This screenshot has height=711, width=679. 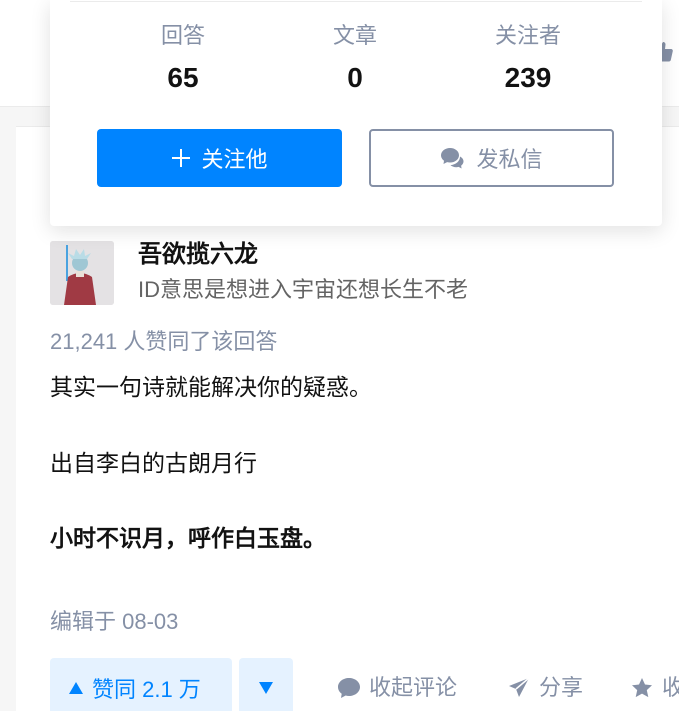 I want to click on edited-time: 编辑于 08-03, so click(x=114, y=622).